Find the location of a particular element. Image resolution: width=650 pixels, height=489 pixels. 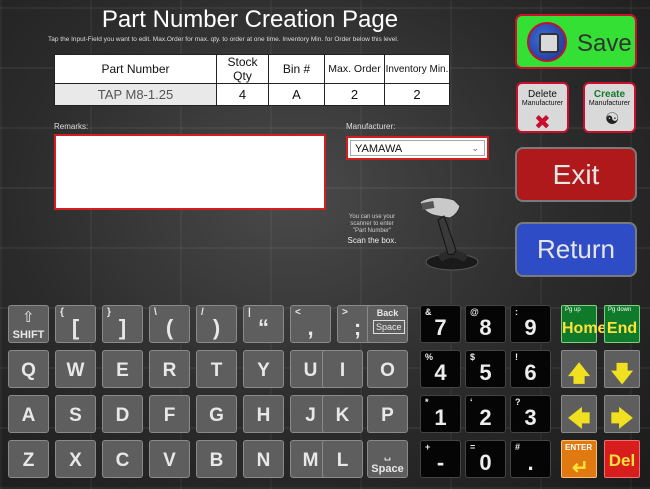

arrow-up-icon: 🡅 is located at coordinates (579, 373).